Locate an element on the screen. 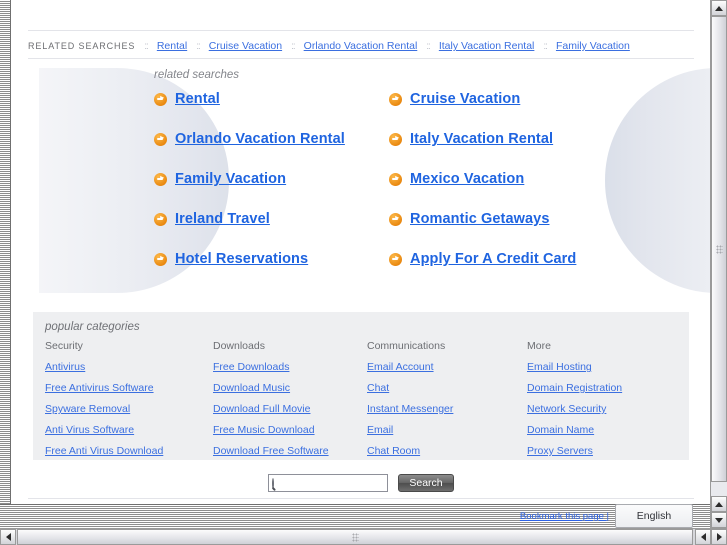  category-heading: Communications is located at coordinates (406, 346).